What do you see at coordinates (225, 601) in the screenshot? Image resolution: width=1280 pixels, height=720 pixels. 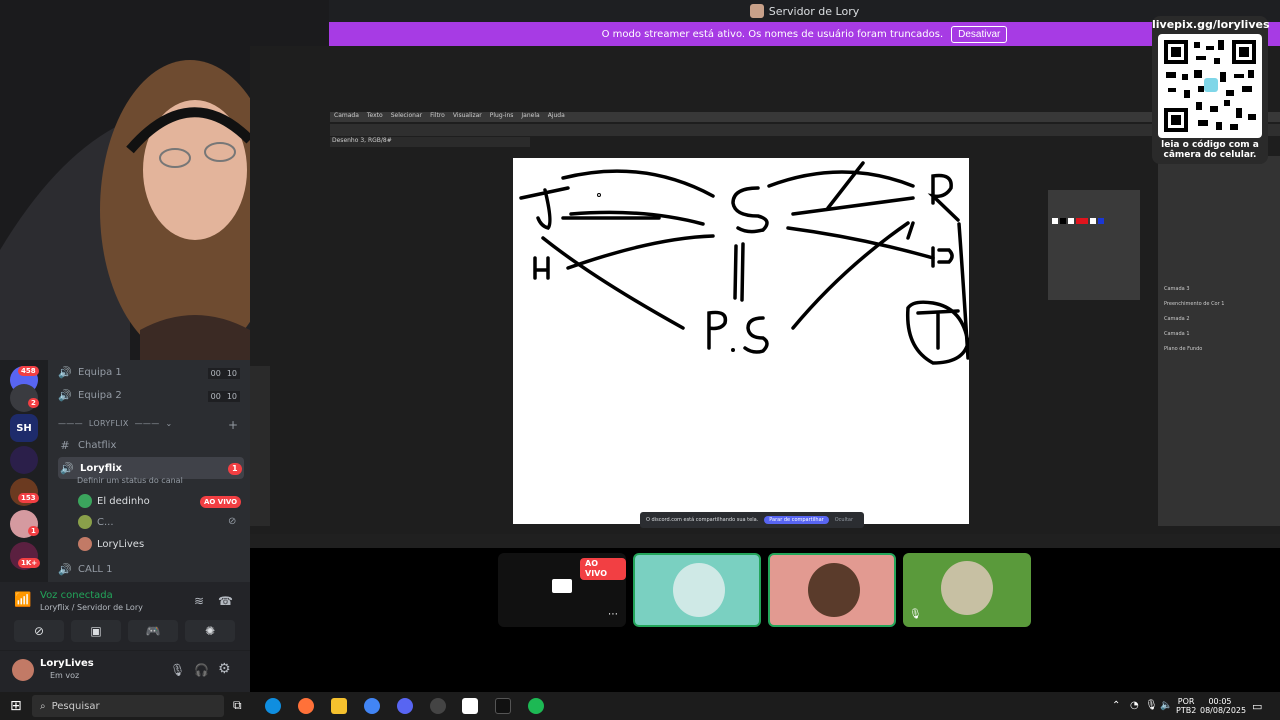 I see `disconnect-icon: ☎` at bounding box center [225, 601].